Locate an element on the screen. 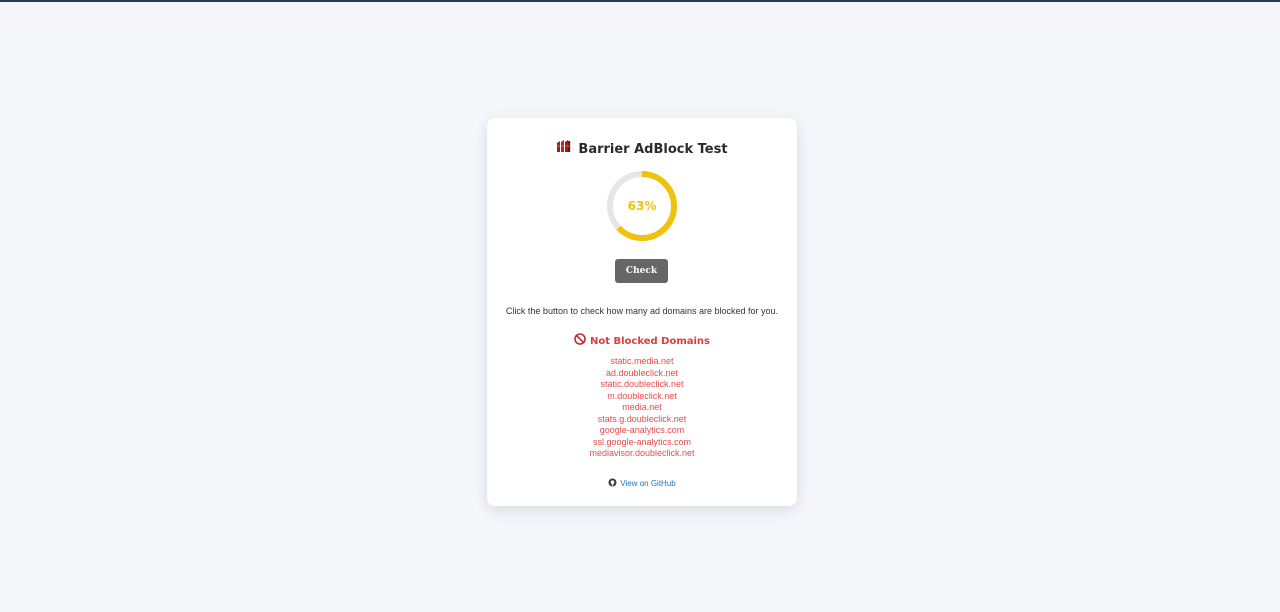  domain-item: static.media.net is located at coordinates (642, 361).